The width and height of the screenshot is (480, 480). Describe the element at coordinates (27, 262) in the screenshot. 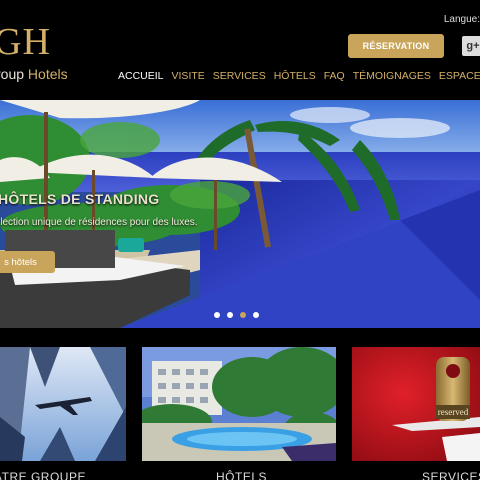

I see `hotels-button: s hôtels` at that location.